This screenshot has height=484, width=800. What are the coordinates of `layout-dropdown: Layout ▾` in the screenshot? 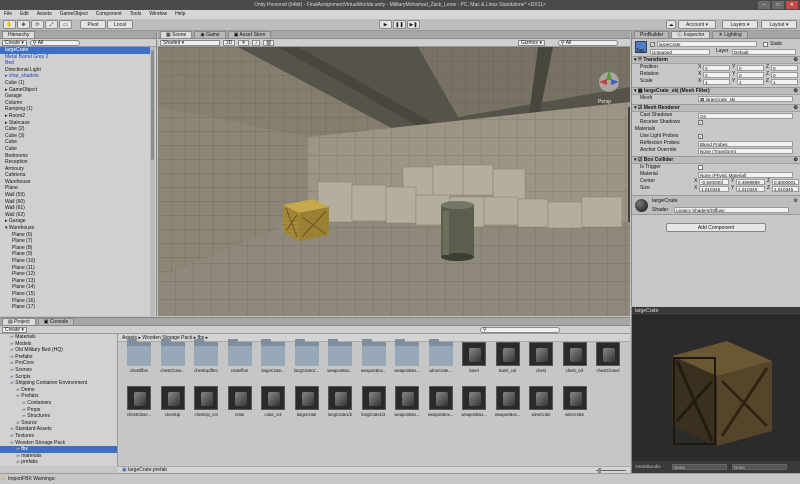 It's located at (779, 24).